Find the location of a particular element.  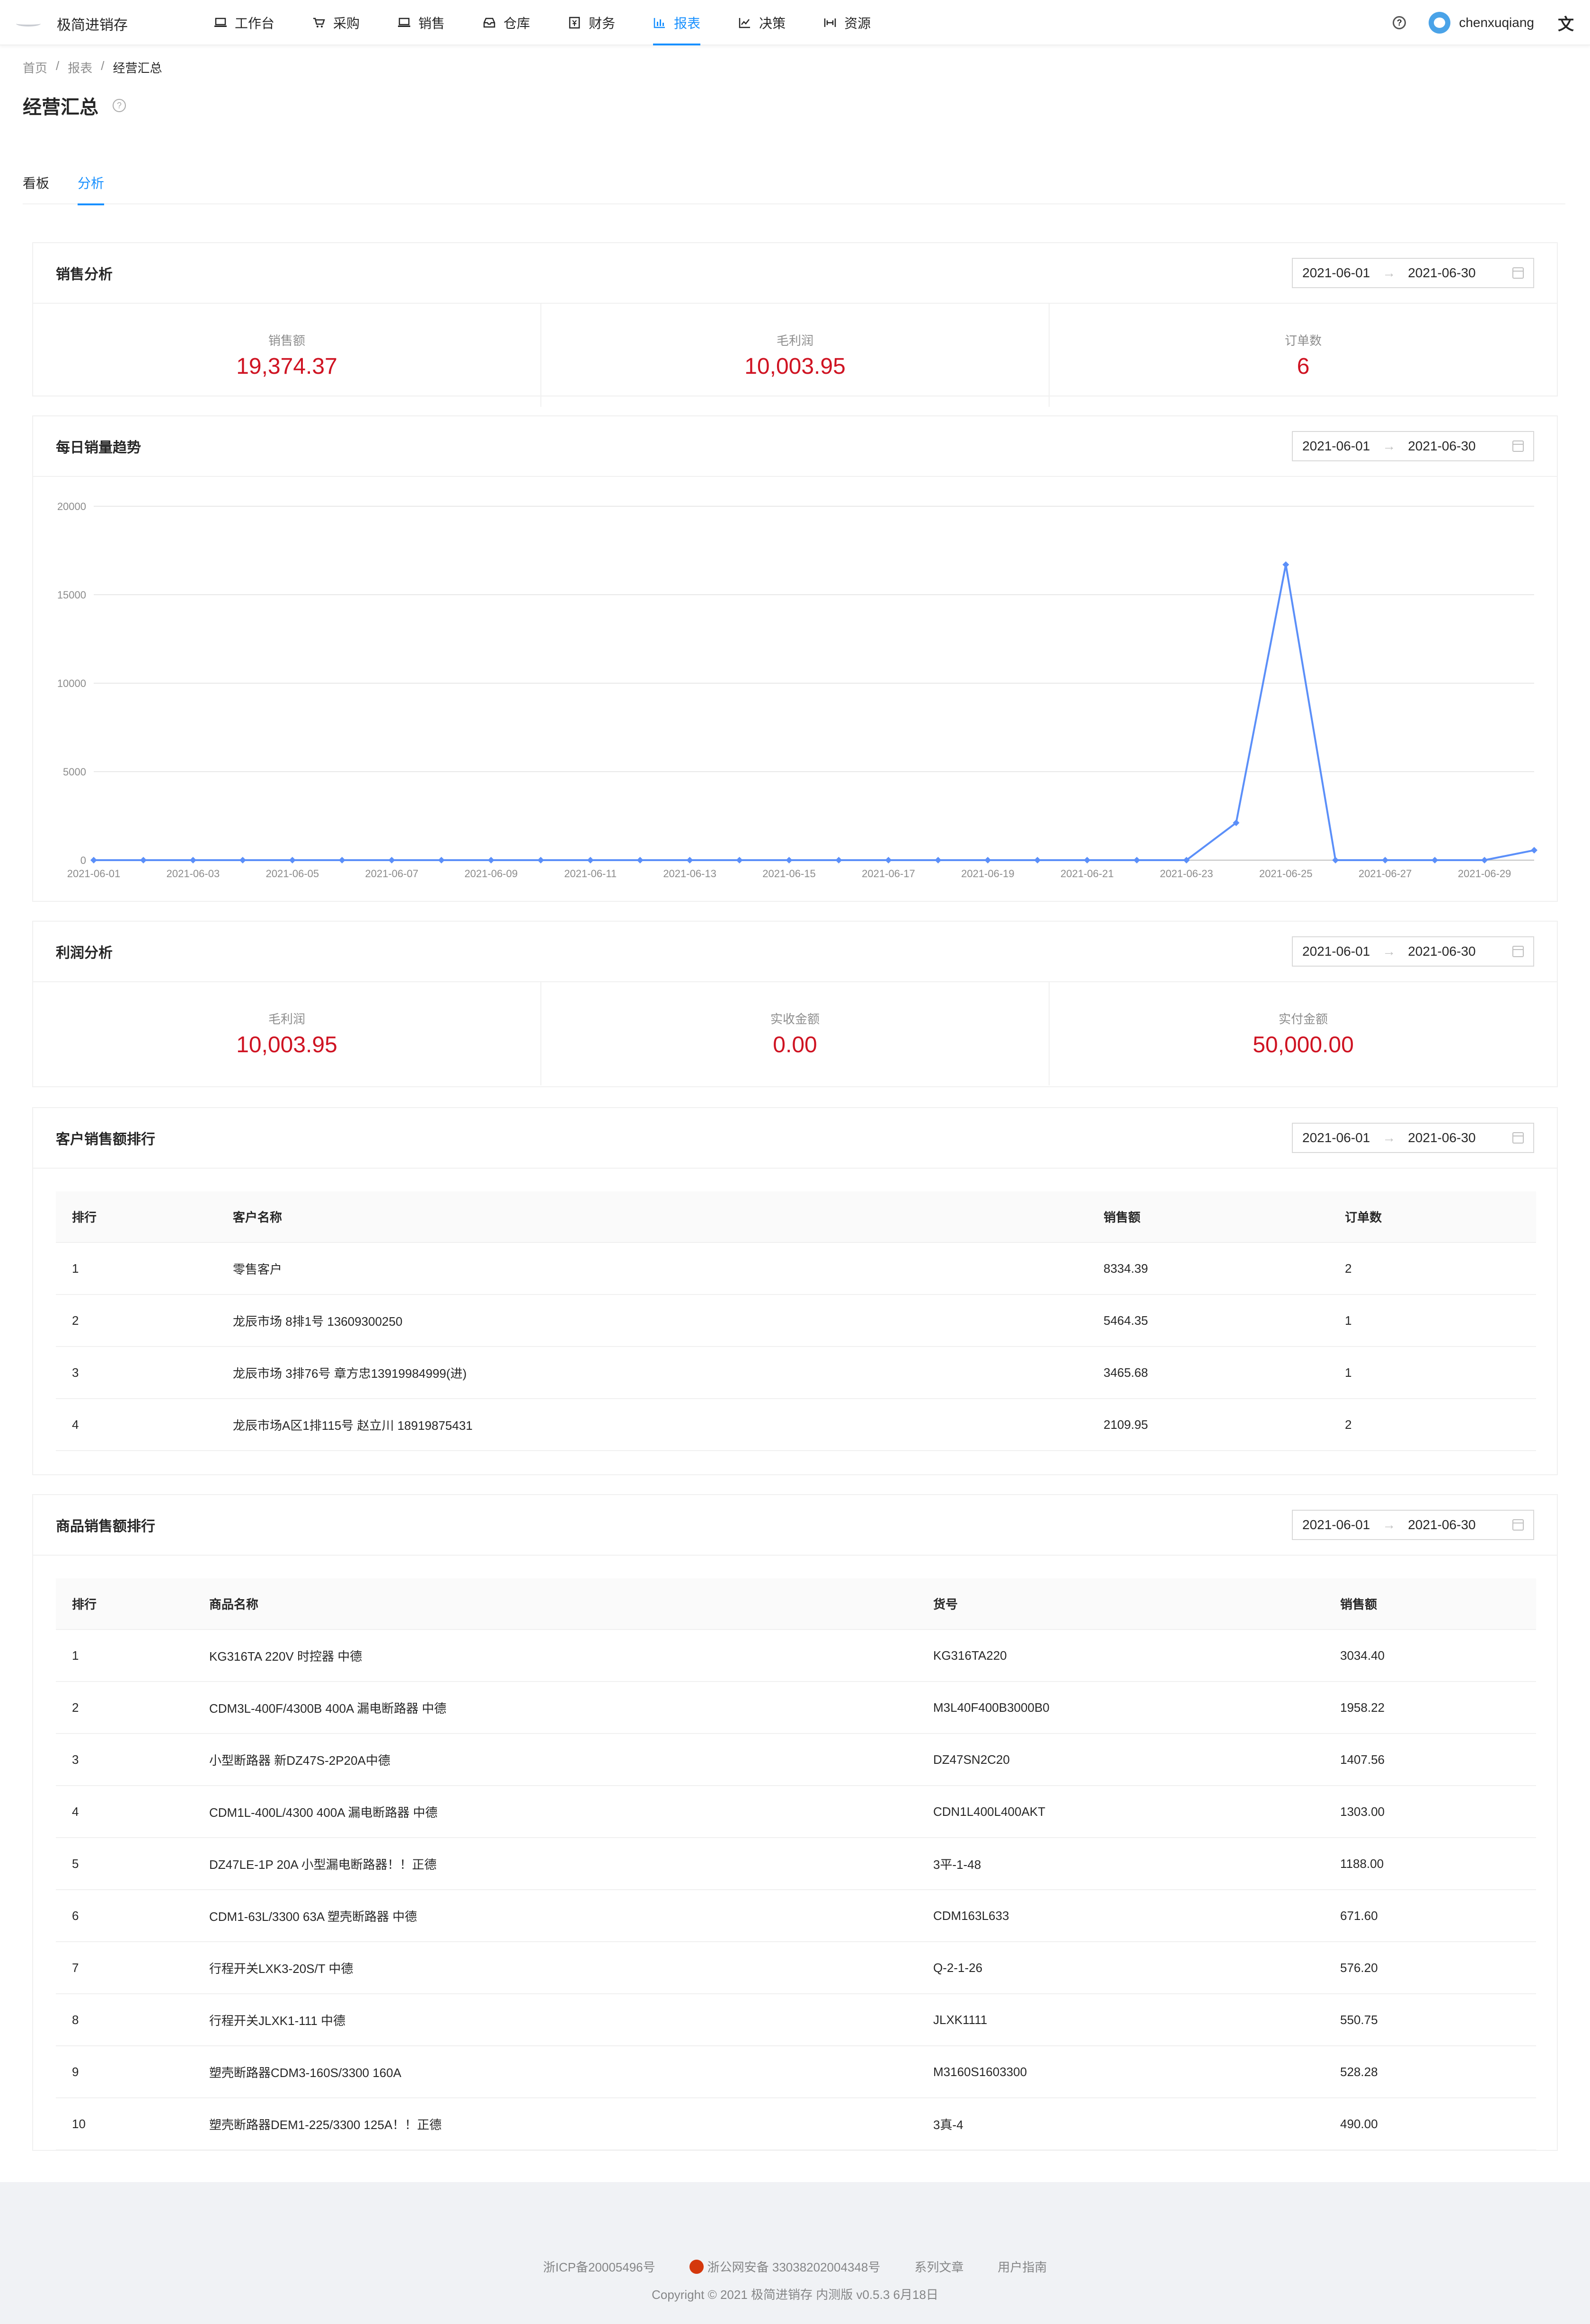

column-header: 客户名称 is located at coordinates (652, 1217).